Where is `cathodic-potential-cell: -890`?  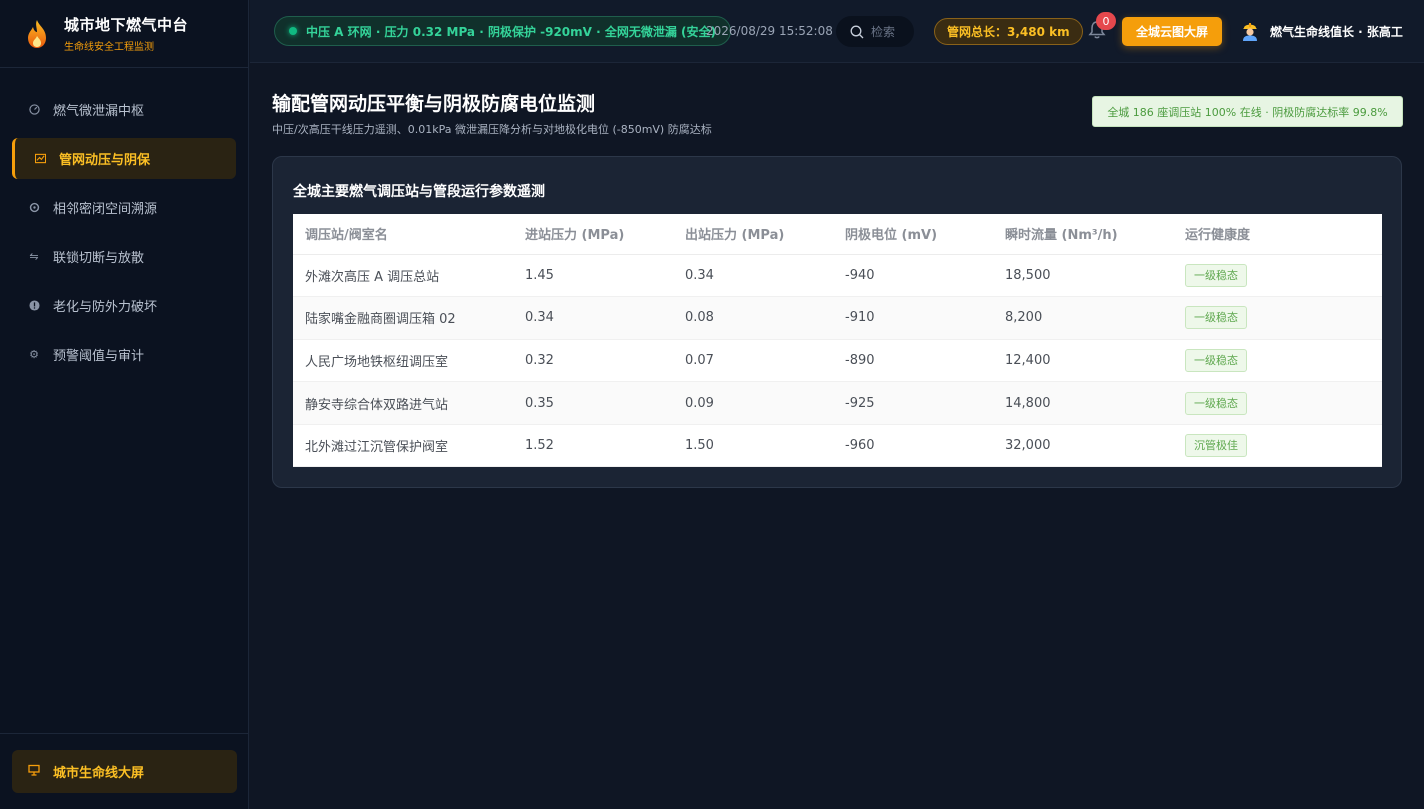 cathodic-potential-cell: -890 is located at coordinates (913, 361).